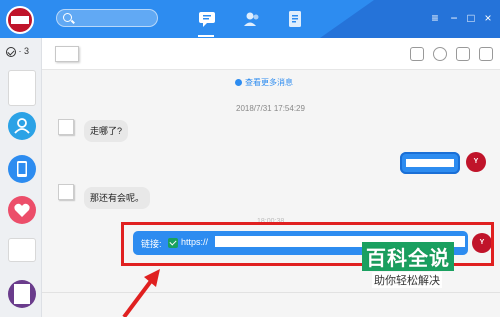  I want to click on watermark-subtitle: 助你轻松解决, so click(407, 280).